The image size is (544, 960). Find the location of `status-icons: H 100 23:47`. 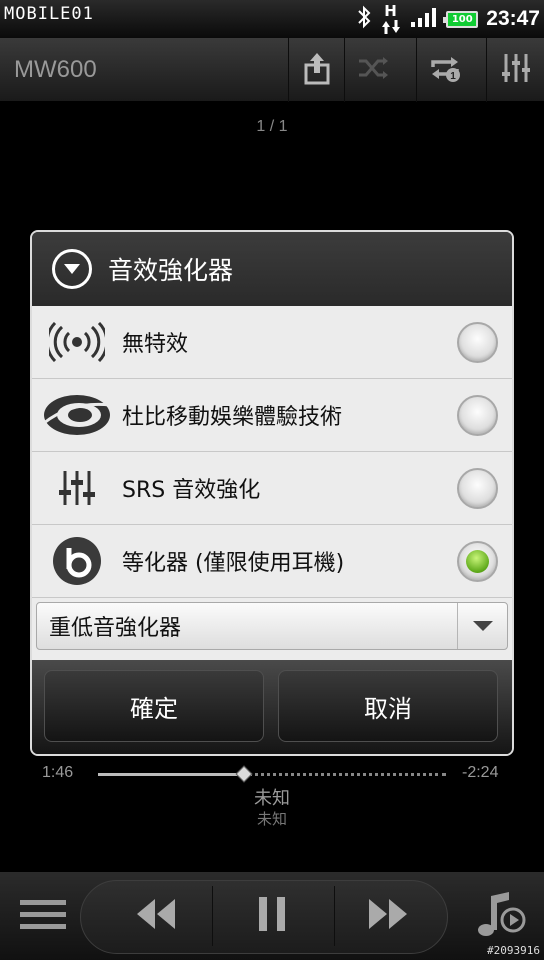

status-icons: H 100 23:47 is located at coordinates (448, 19).